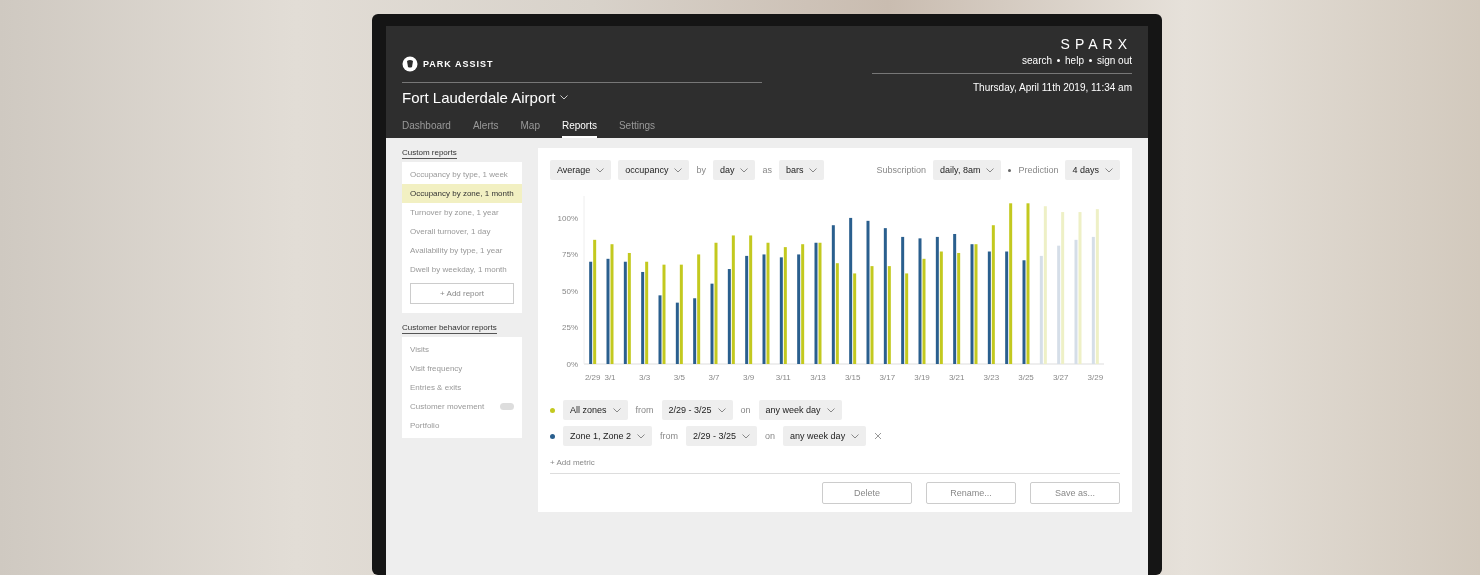  I want to click on section-heading: Customer behavior reports, so click(449, 328).